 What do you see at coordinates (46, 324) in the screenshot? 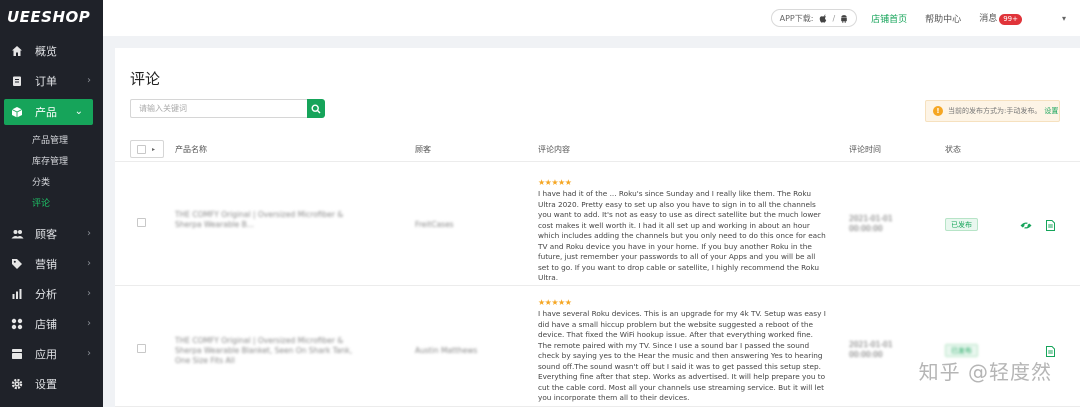
I see `sidebar-item-label: 店铺` at bounding box center [46, 324].